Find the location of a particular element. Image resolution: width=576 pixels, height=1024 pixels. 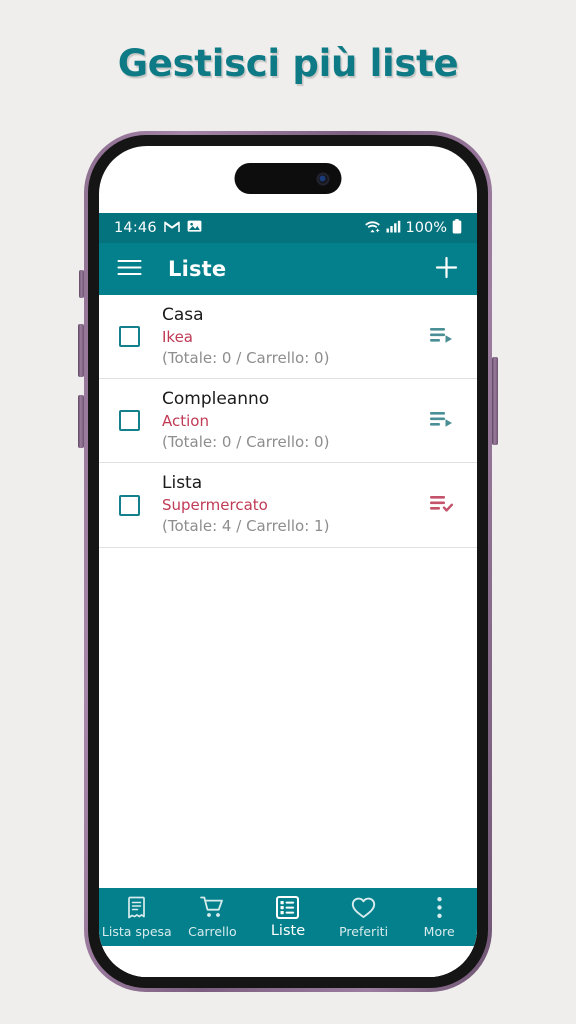

nav-item-more: More is located at coordinates (439, 917).